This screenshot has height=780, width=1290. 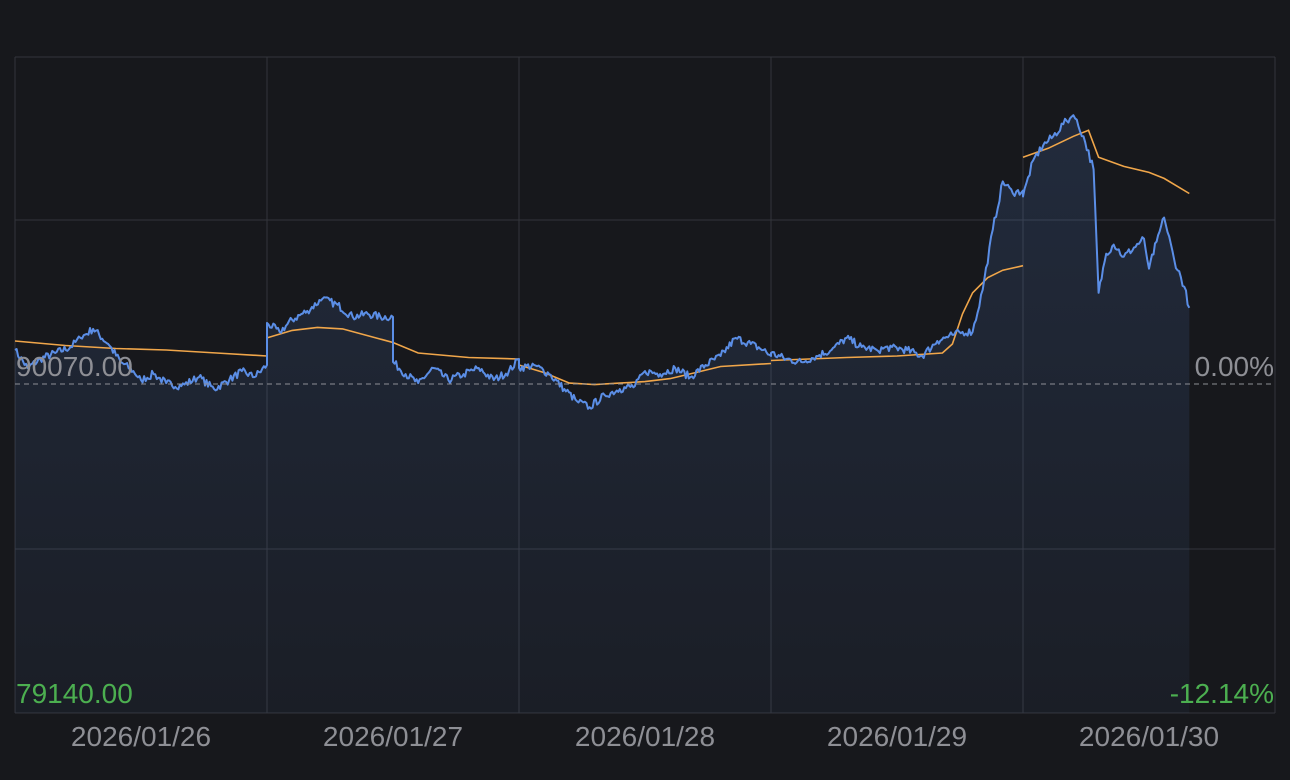 What do you see at coordinates (1222, 693) in the screenshot?
I see `low-percent-label: -12.14%` at bounding box center [1222, 693].